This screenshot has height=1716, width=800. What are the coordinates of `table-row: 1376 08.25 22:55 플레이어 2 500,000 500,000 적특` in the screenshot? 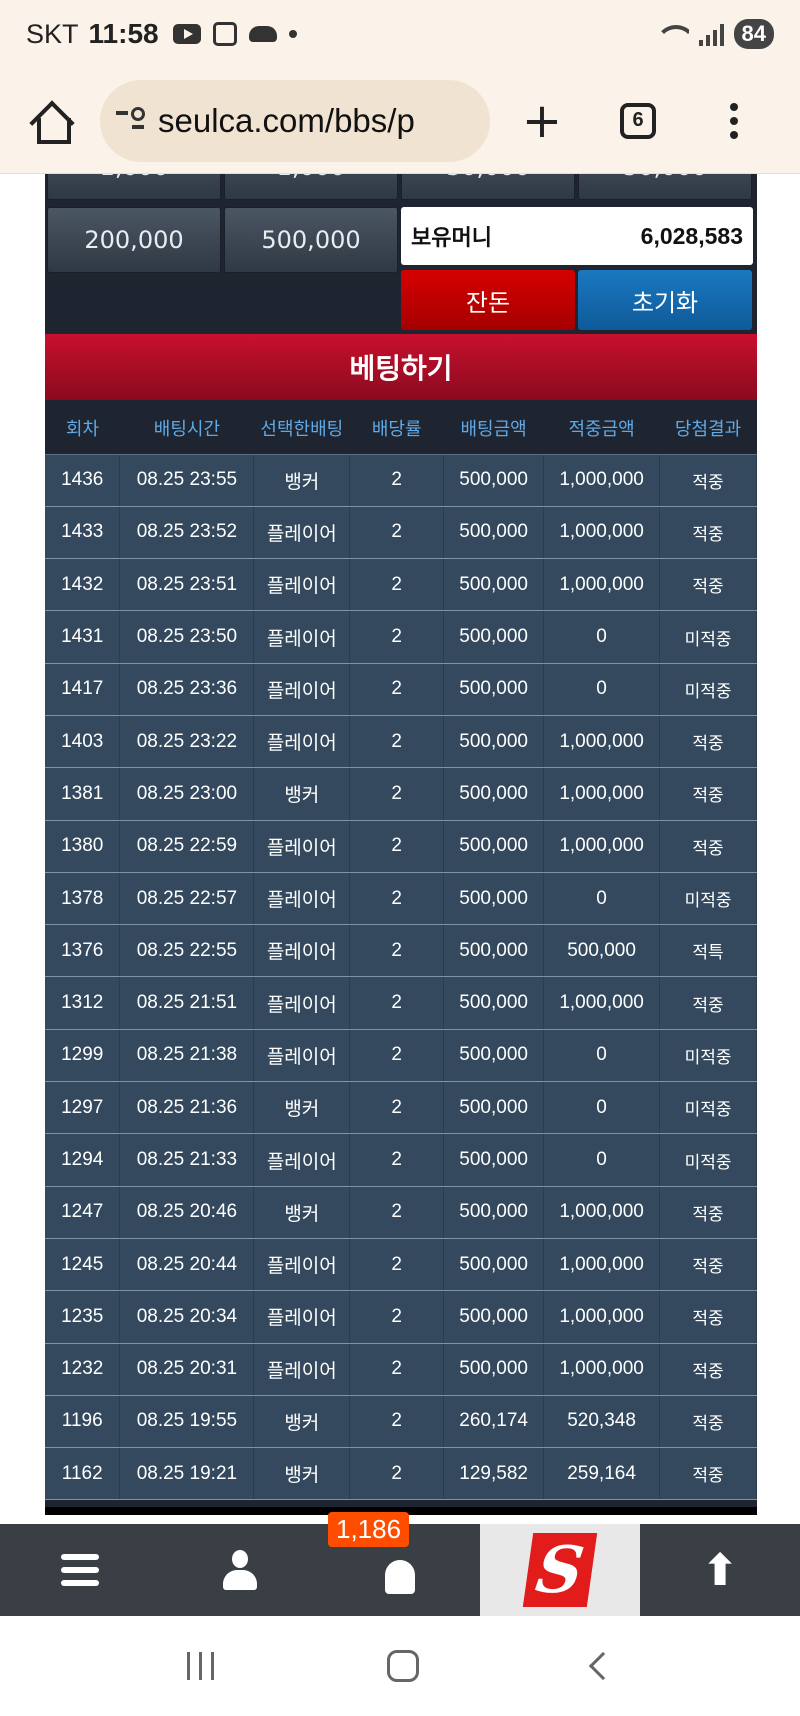 It's located at (401, 951).